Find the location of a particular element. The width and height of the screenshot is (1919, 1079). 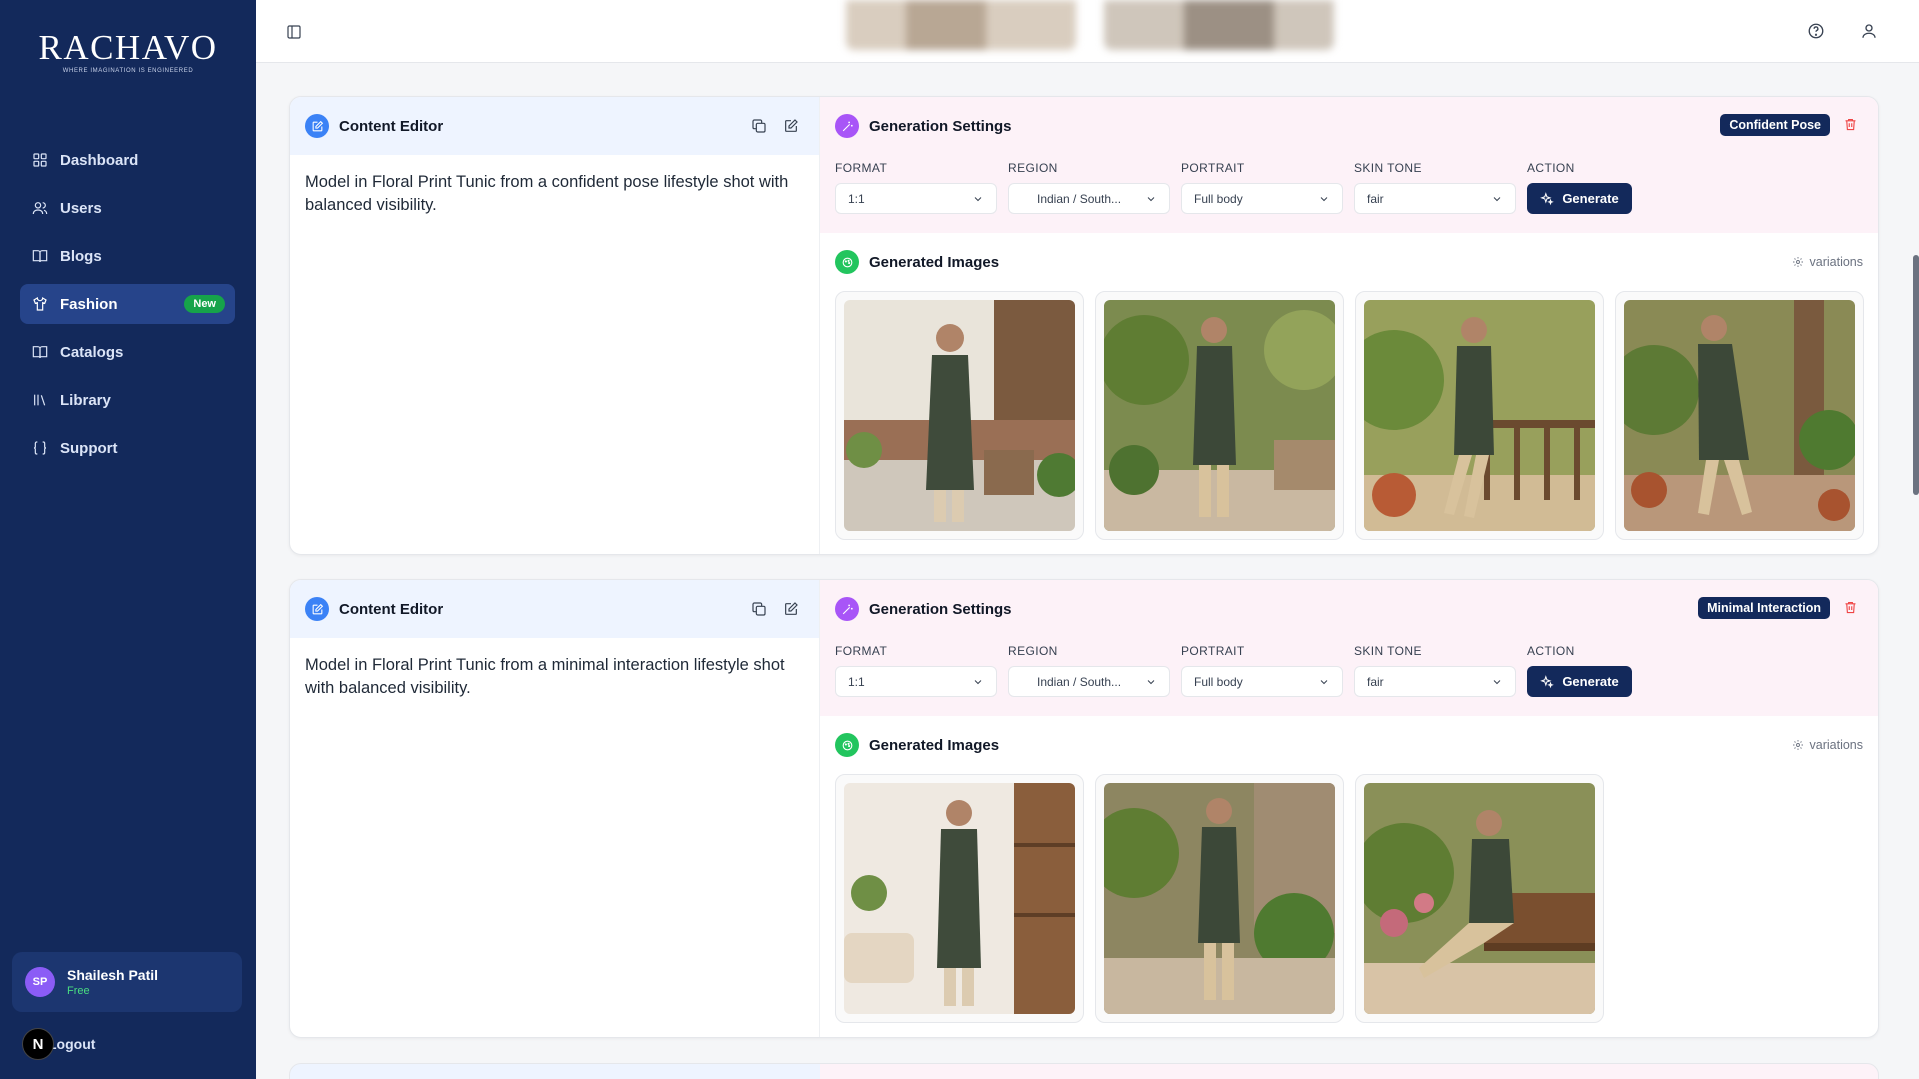

sidebar-toggle-icon is located at coordinates (294, 32).